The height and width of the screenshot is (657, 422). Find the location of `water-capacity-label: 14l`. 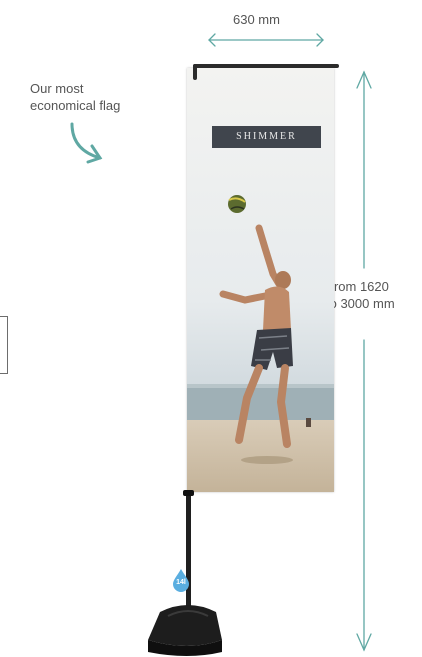

water-capacity-label: 14l is located at coordinates (181, 582).